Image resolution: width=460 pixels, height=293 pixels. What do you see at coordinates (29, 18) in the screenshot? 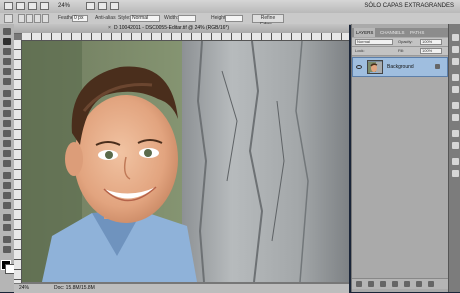
I see `add-selection-icon` at bounding box center [29, 18].